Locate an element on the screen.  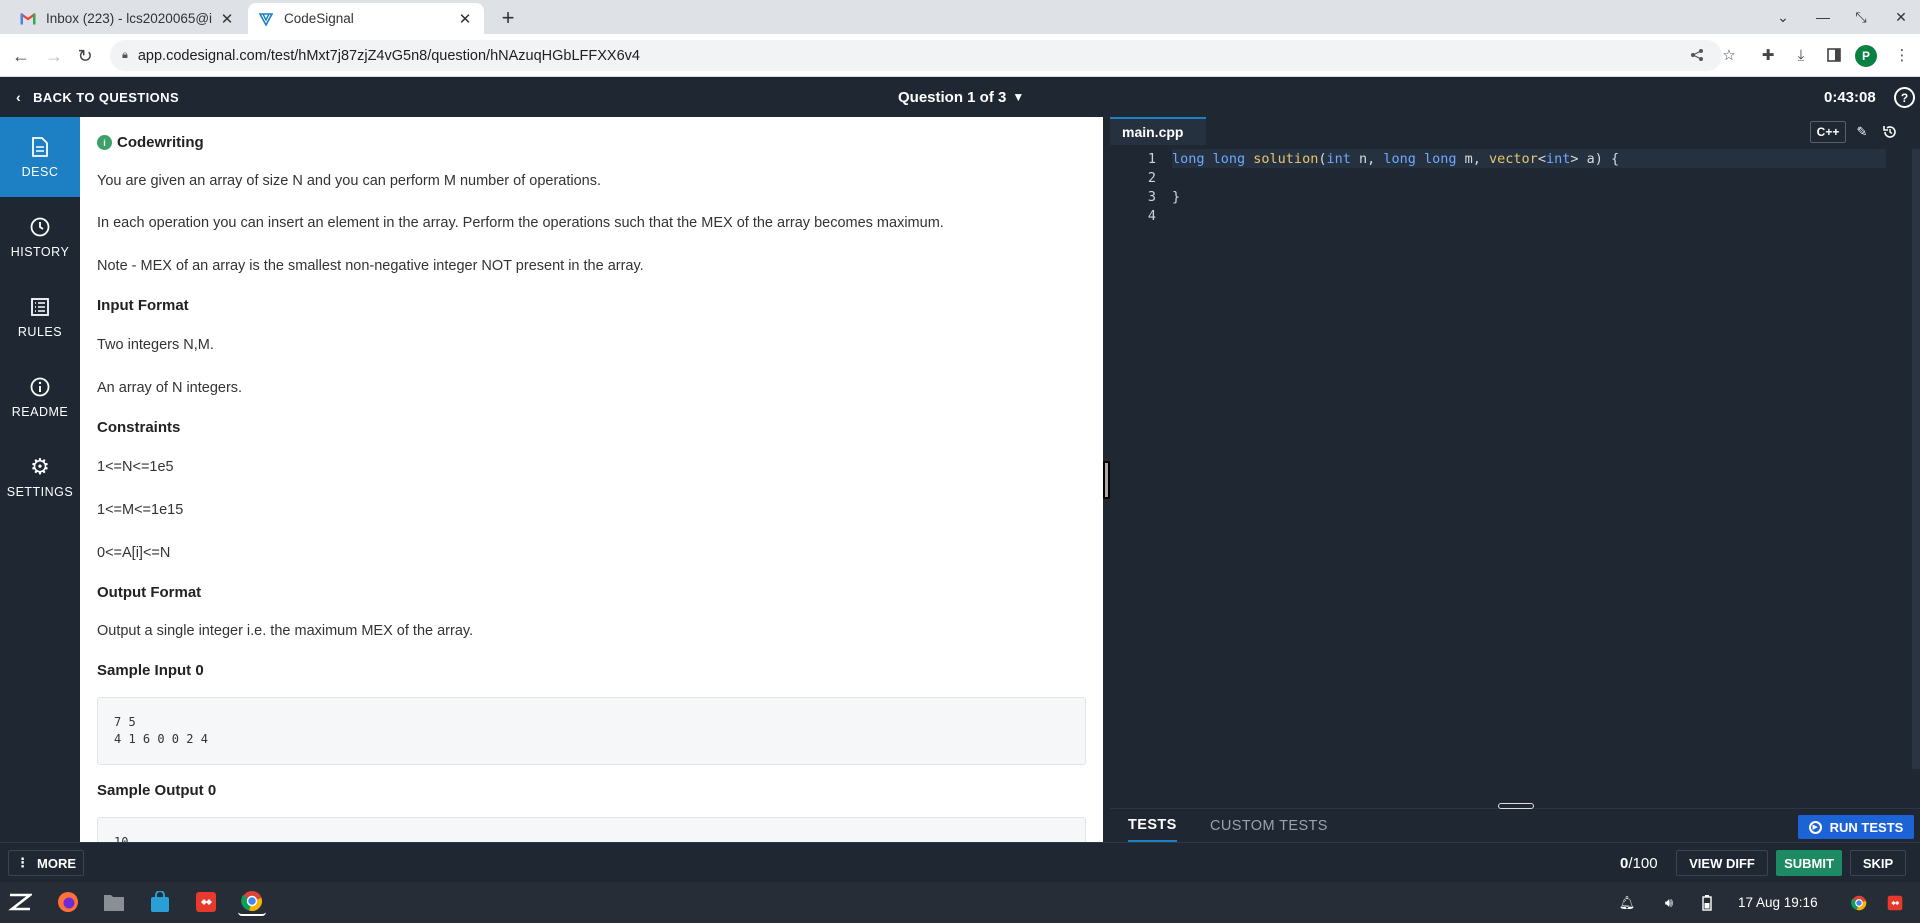
new-tab-button: + is located at coordinates (508, 17).